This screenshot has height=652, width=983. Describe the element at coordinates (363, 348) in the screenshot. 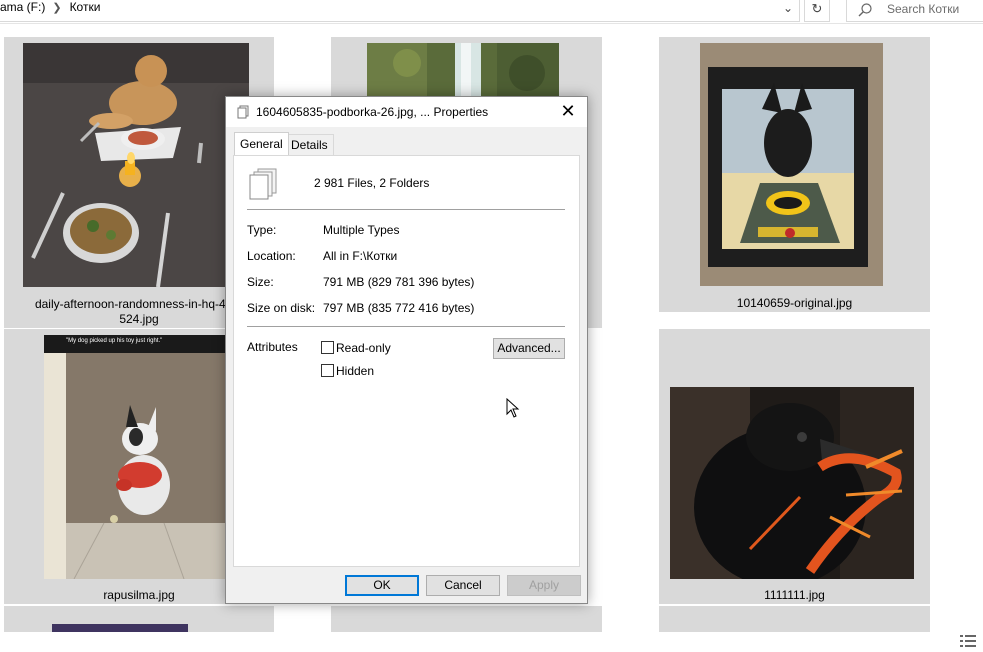

I see `readonly-label: Read-only` at that location.